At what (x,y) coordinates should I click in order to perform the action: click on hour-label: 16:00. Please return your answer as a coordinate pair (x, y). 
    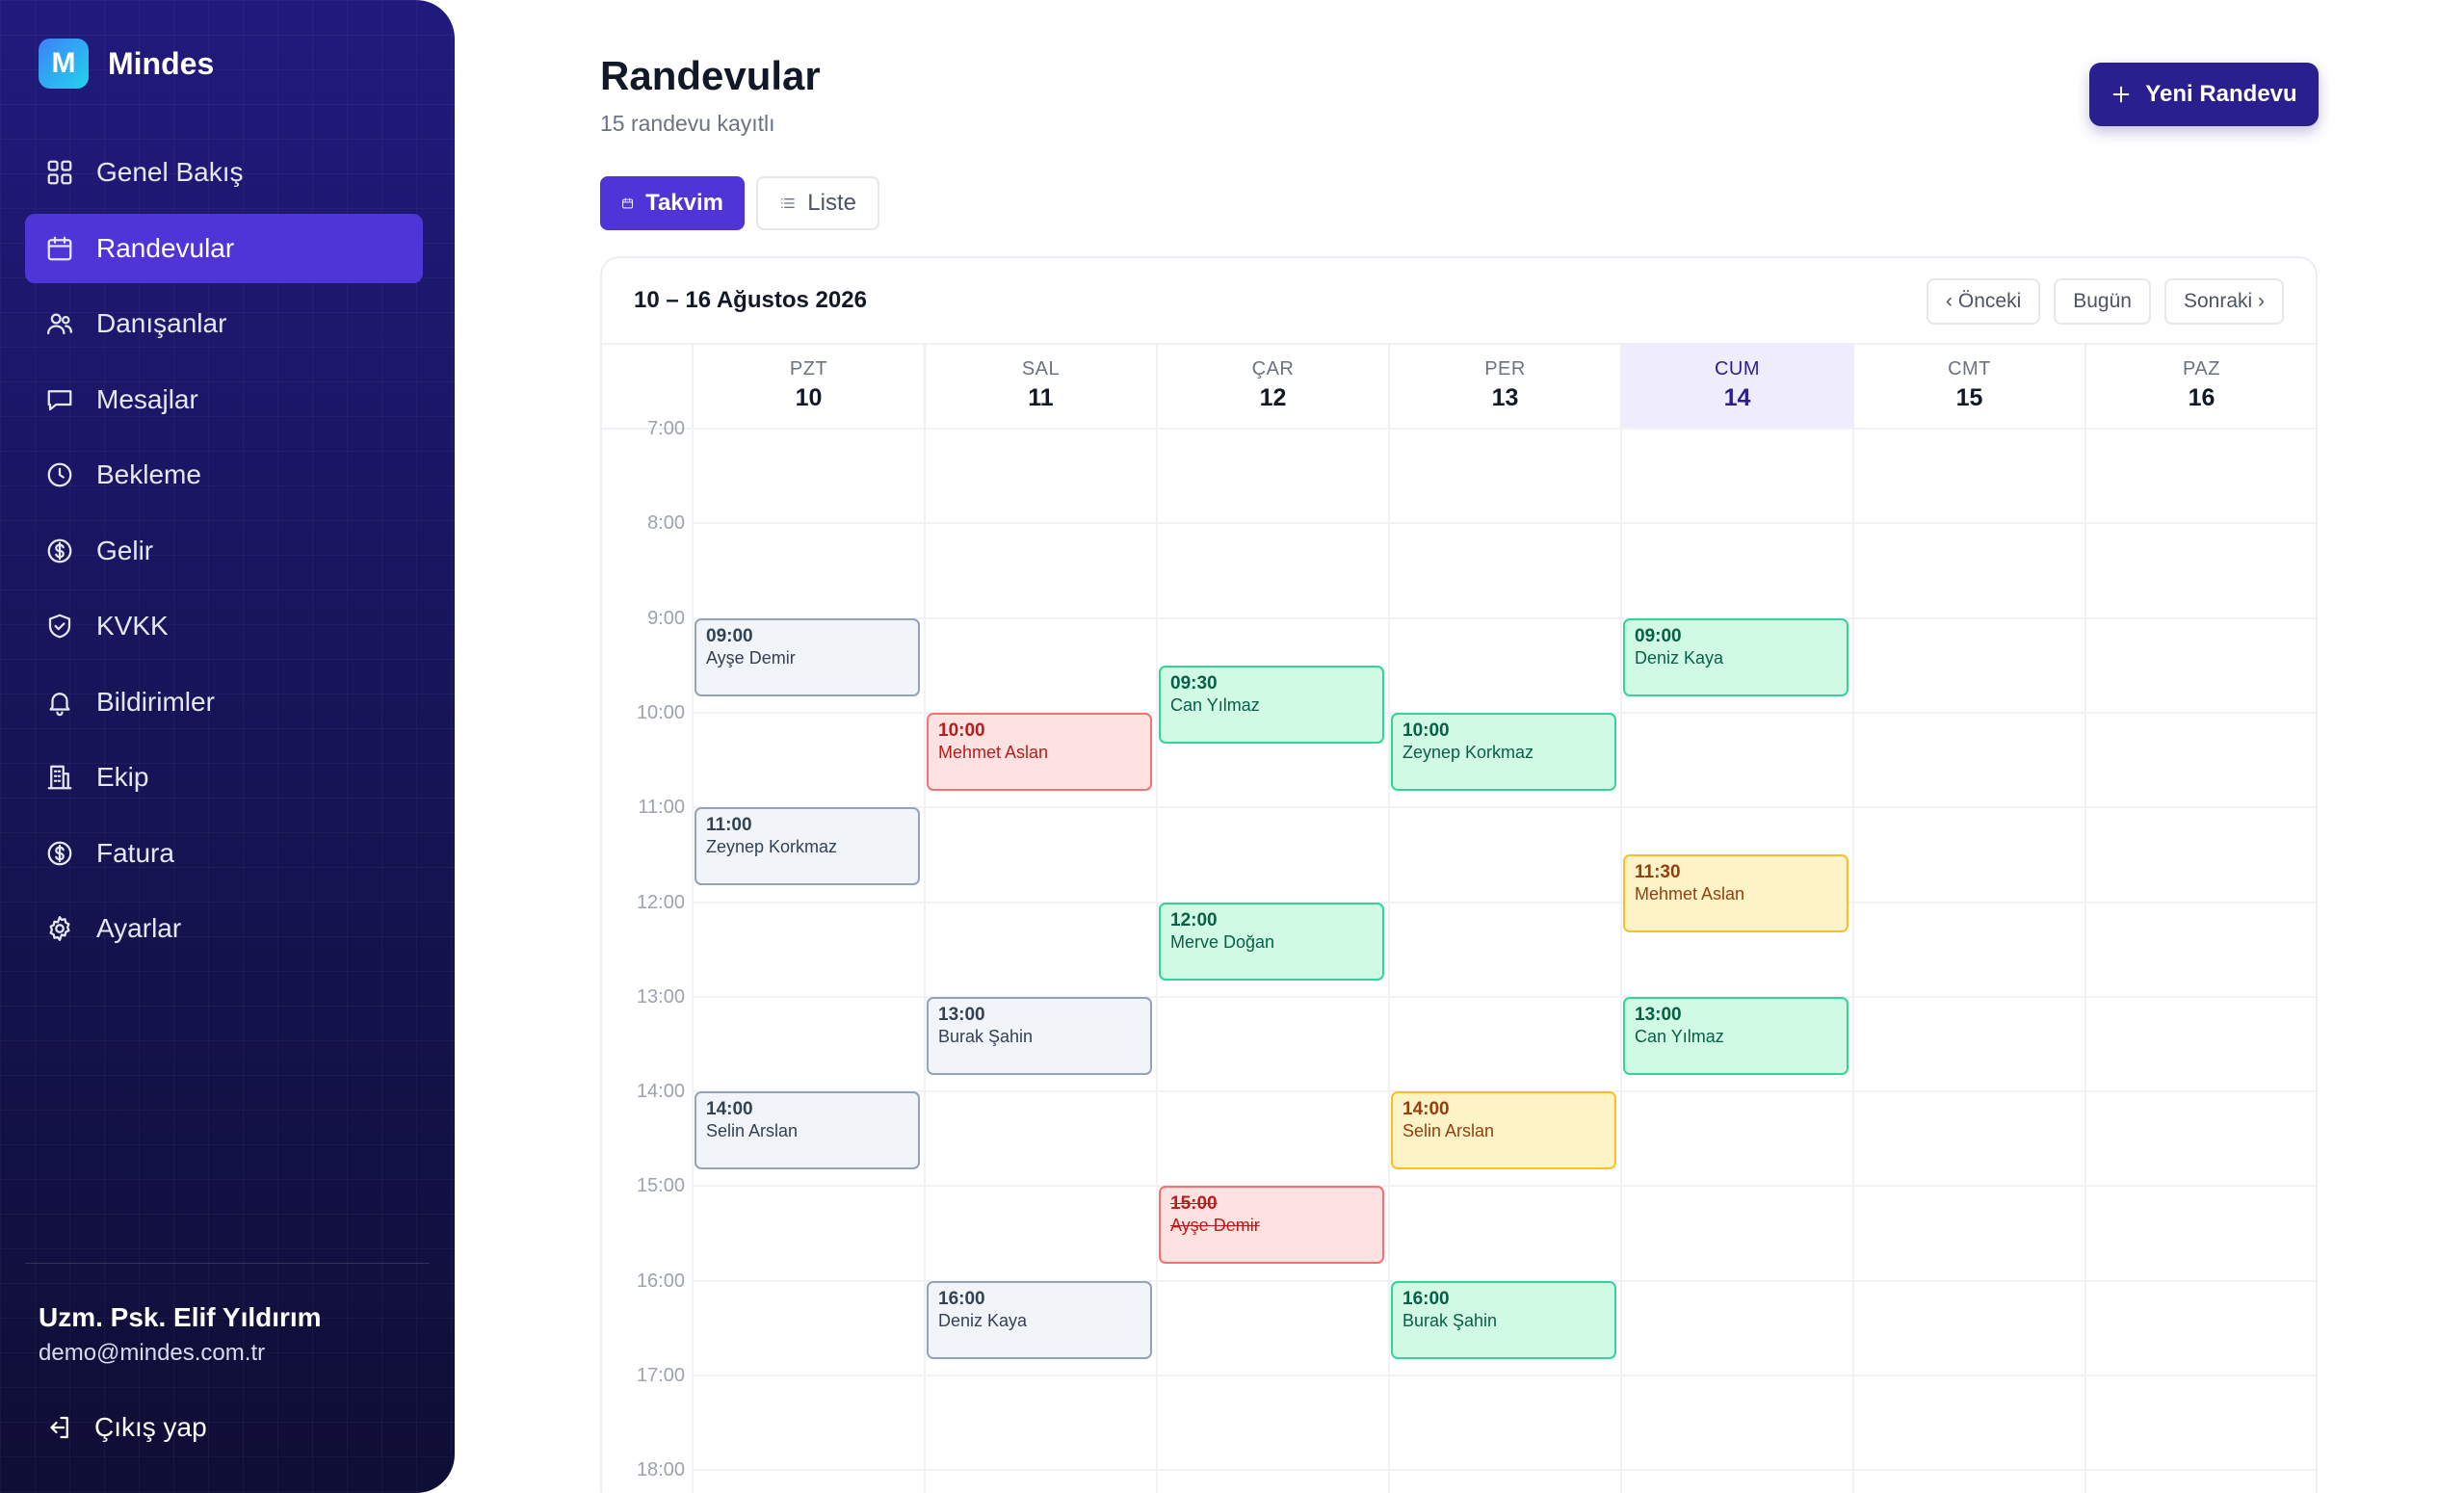
    Looking at the image, I should click on (660, 1281).